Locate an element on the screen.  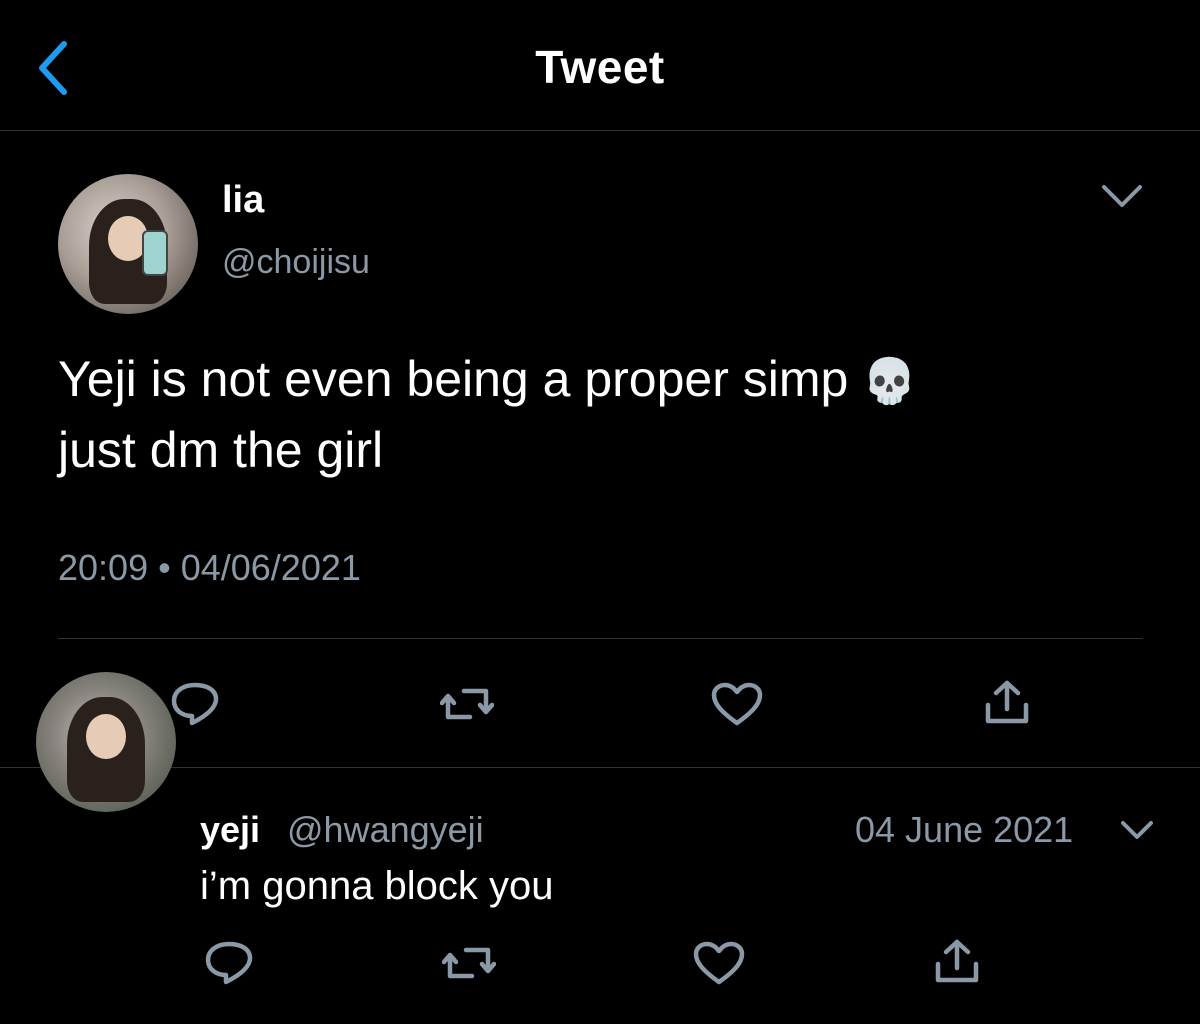
reply-like-button is located at coordinates (719, 963).